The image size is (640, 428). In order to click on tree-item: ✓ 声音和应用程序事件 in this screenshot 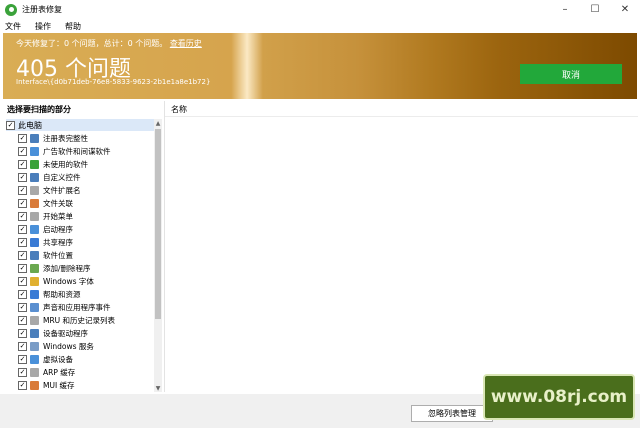, I will do `click(78, 307)`.